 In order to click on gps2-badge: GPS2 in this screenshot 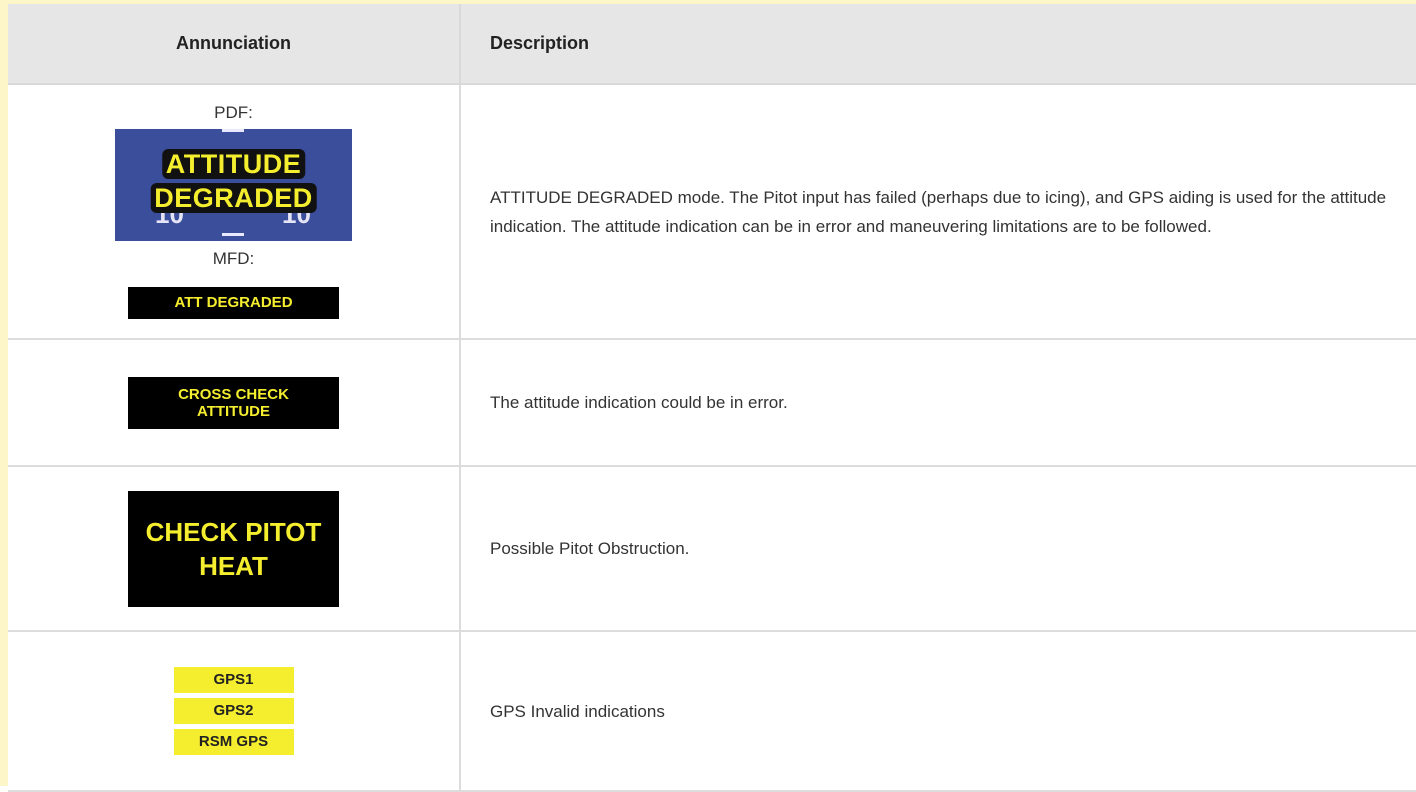, I will do `click(233, 711)`.